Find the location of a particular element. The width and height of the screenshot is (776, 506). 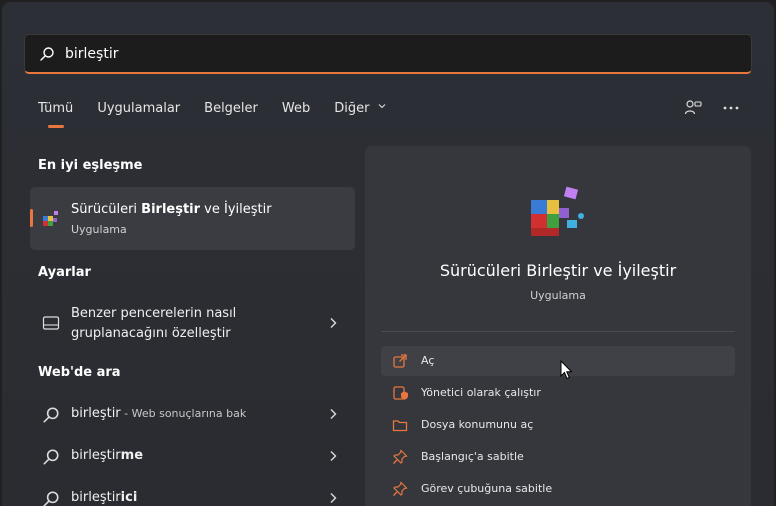

web-result-2: birleştirme is located at coordinates (192, 457).